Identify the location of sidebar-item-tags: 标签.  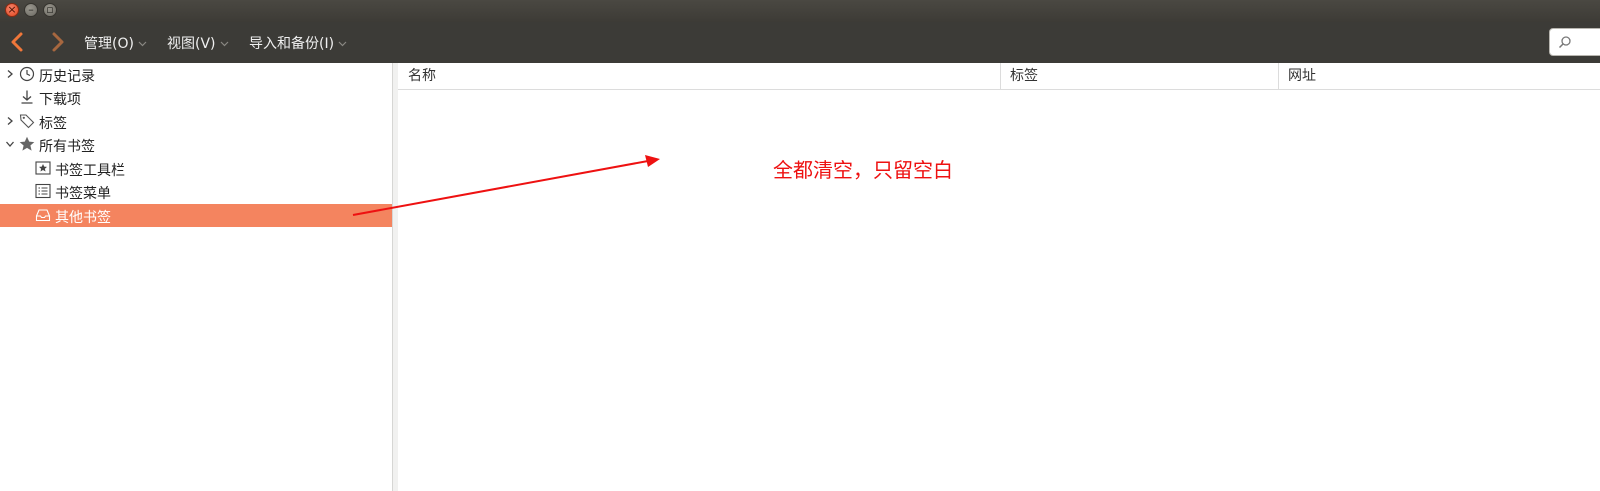
(196, 121).